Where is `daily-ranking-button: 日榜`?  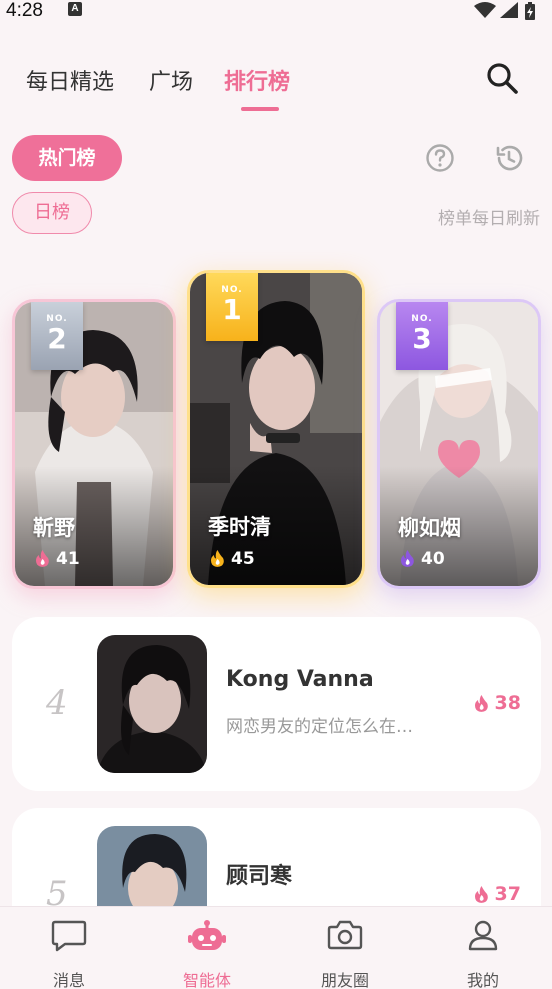
daily-ranking-button: 日榜 is located at coordinates (52, 213).